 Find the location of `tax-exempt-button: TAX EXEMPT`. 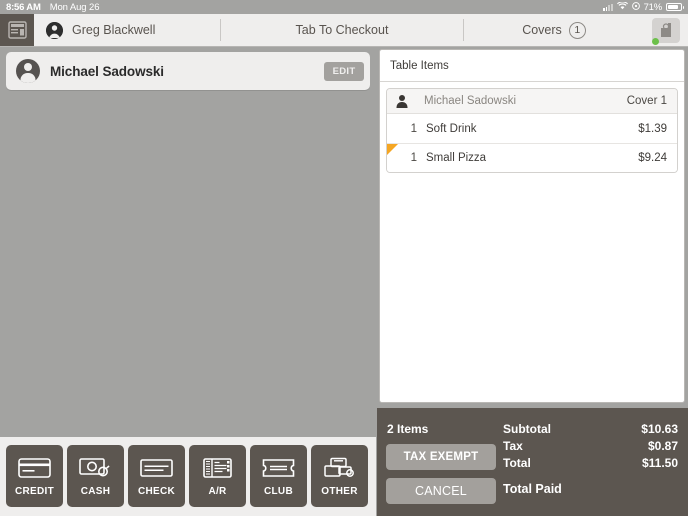

tax-exempt-button: TAX EXEMPT is located at coordinates (441, 457).